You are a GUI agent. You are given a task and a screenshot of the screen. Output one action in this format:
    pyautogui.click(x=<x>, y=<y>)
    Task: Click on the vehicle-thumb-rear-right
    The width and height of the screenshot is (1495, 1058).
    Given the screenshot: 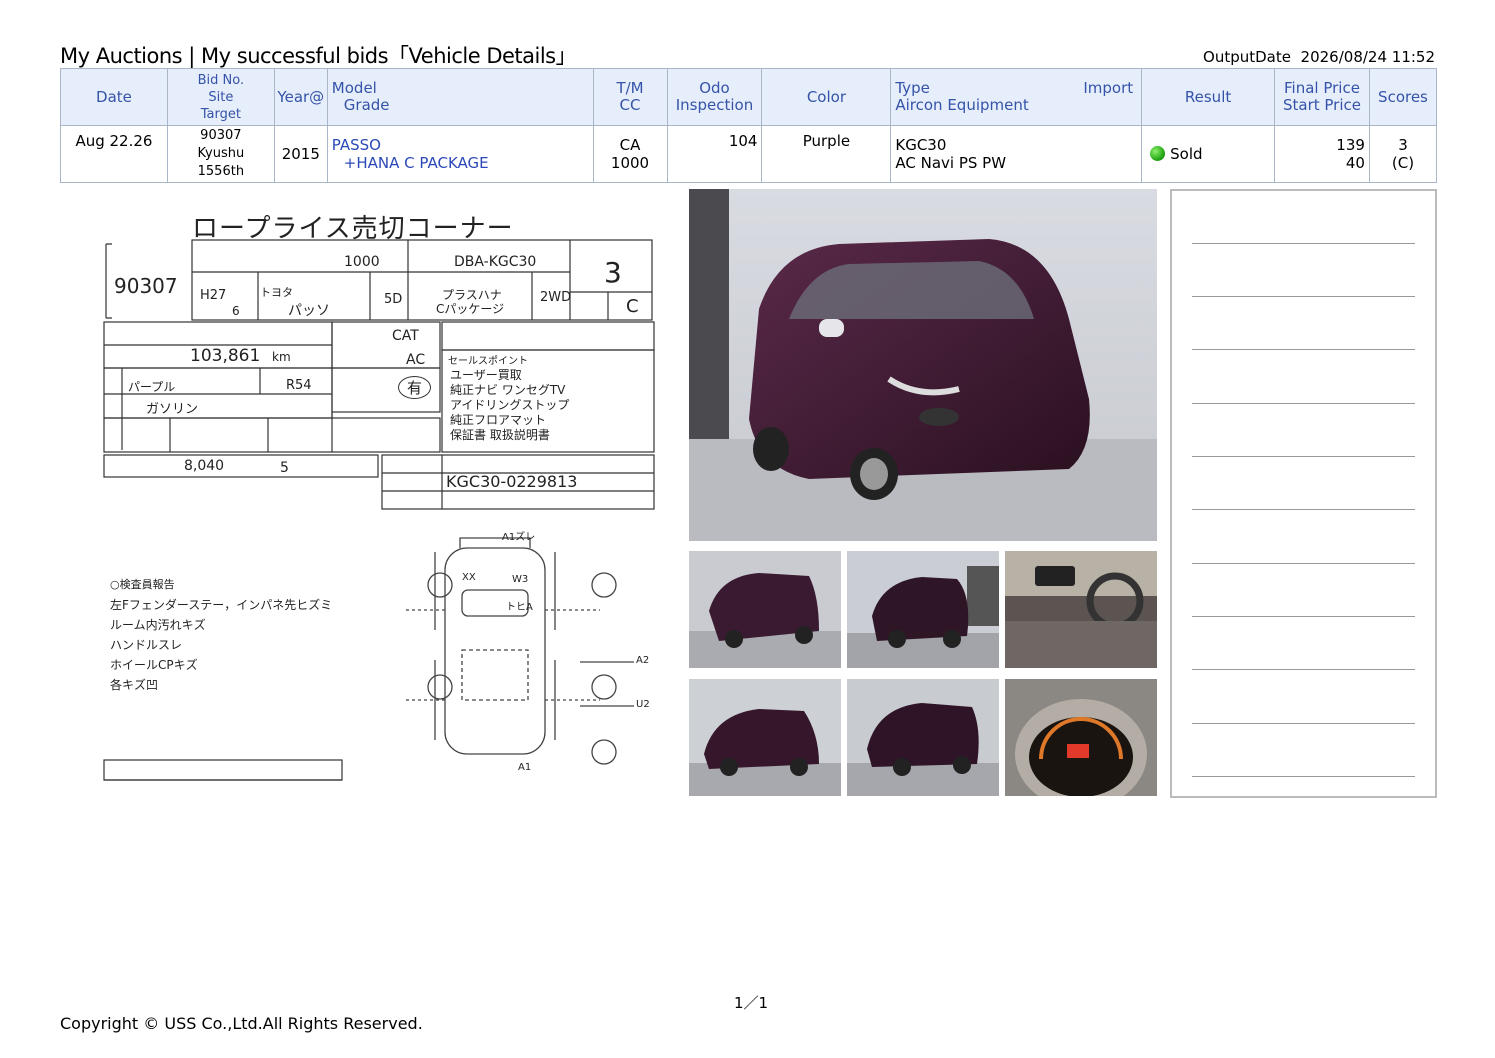 What is the action you would take?
    pyautogui.click(x=923, y=737)
    